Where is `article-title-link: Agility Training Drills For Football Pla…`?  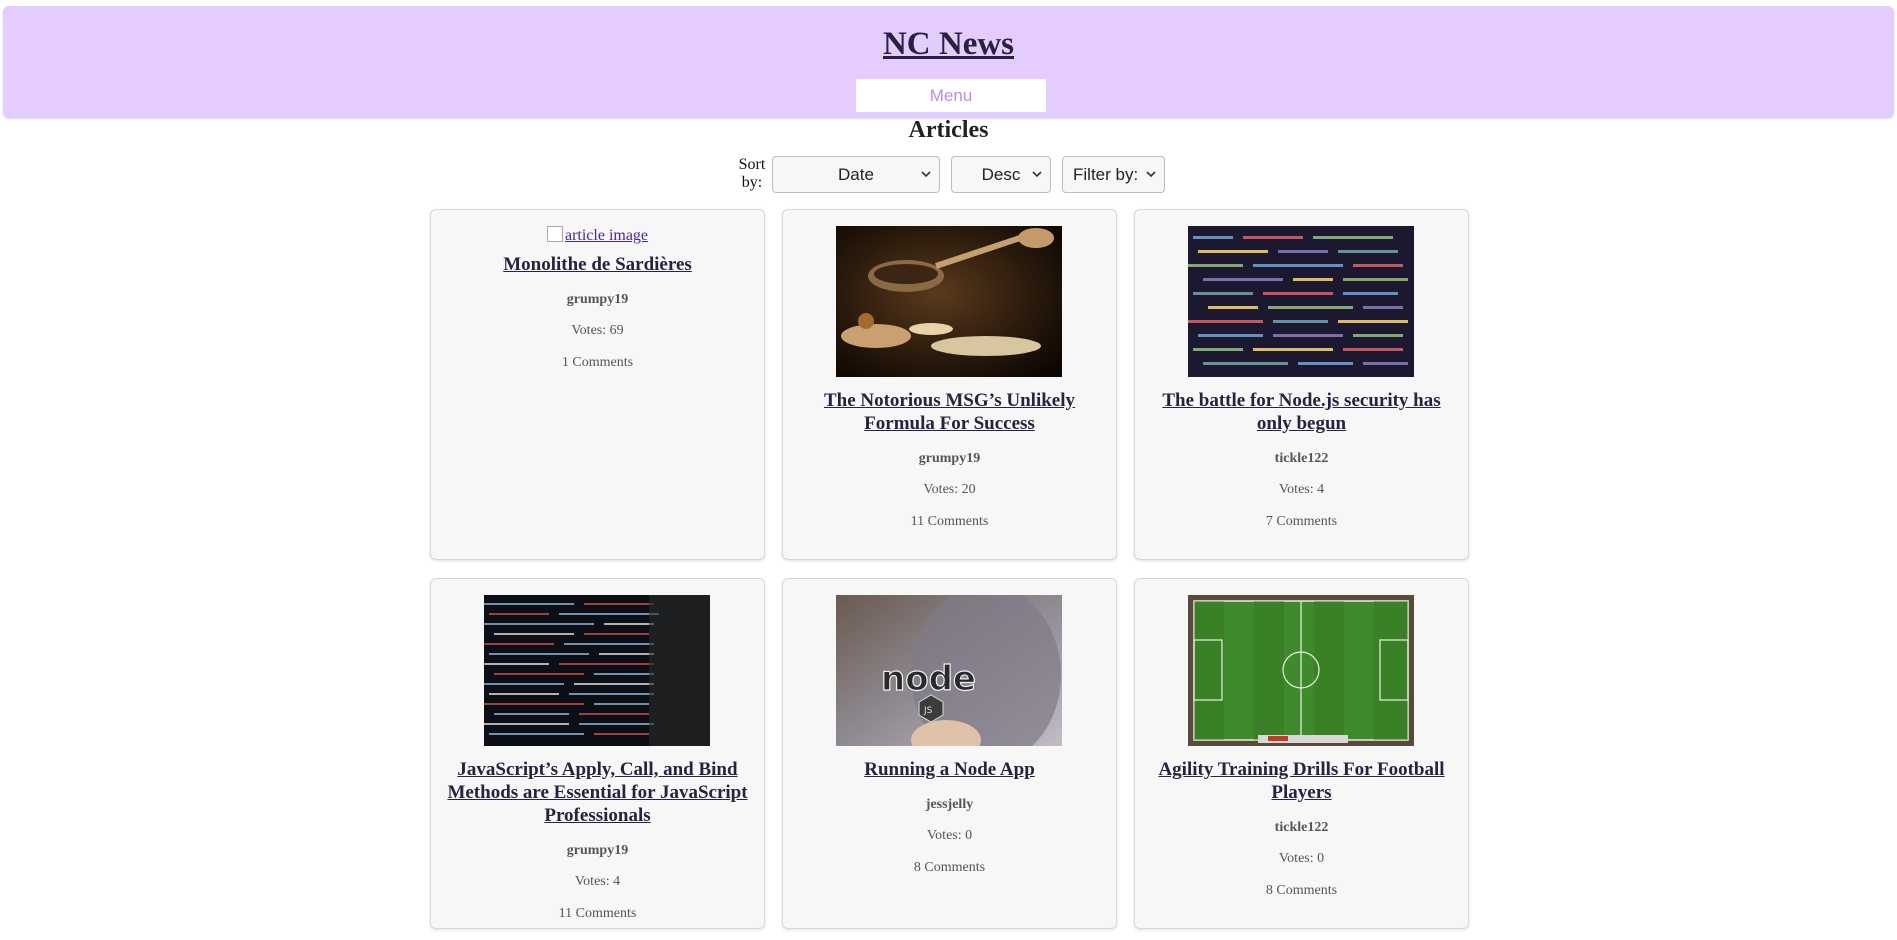
article-title-link: Agility Training Drills For Football Pla… is located at coordinates (1301, 781).